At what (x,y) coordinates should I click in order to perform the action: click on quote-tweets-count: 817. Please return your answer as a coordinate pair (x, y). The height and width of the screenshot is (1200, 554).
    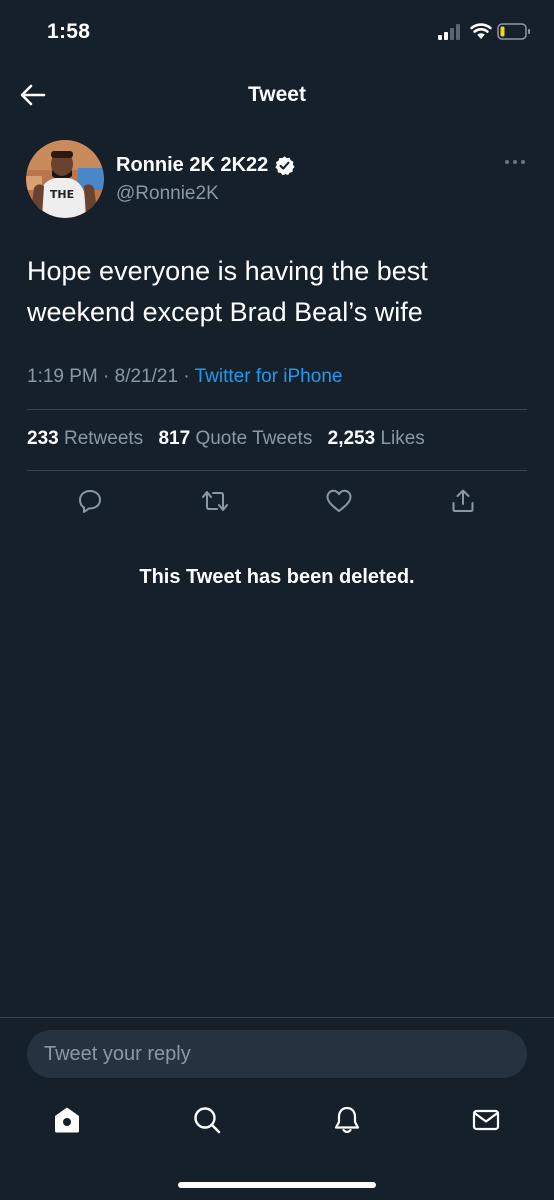
    Looking at the image, I should click on (174, 438).